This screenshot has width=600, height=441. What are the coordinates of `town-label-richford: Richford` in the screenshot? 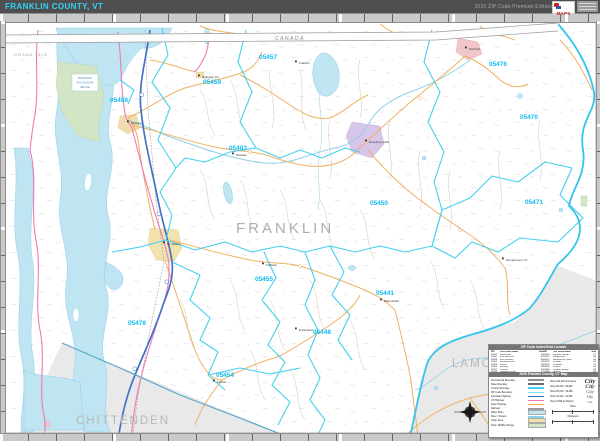 It's located at (475, 49).